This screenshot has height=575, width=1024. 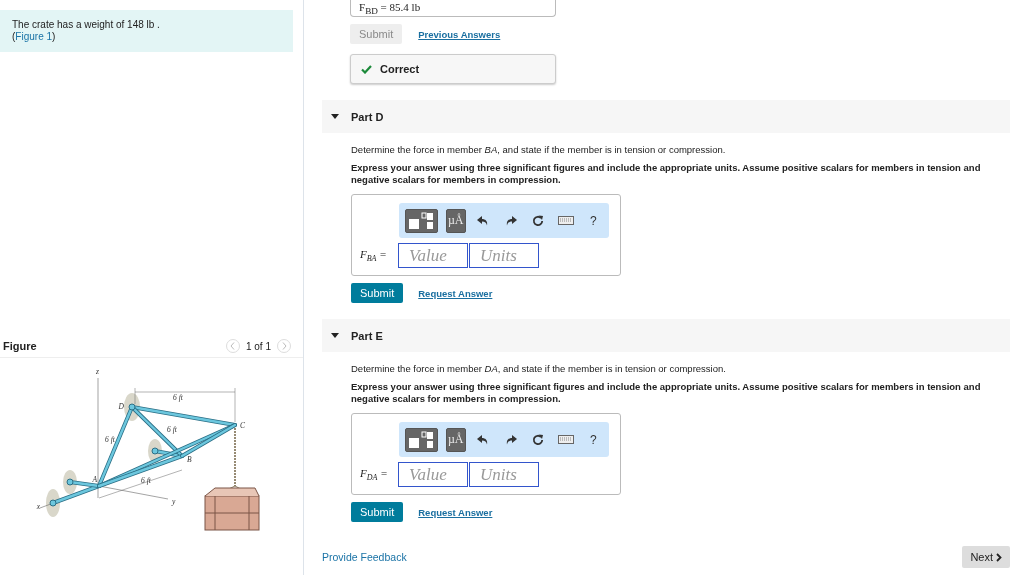 What do you see at coordinates (666, 116) in the screenshot?
I see `part-header: Part D` at bounding box center [666, 116].